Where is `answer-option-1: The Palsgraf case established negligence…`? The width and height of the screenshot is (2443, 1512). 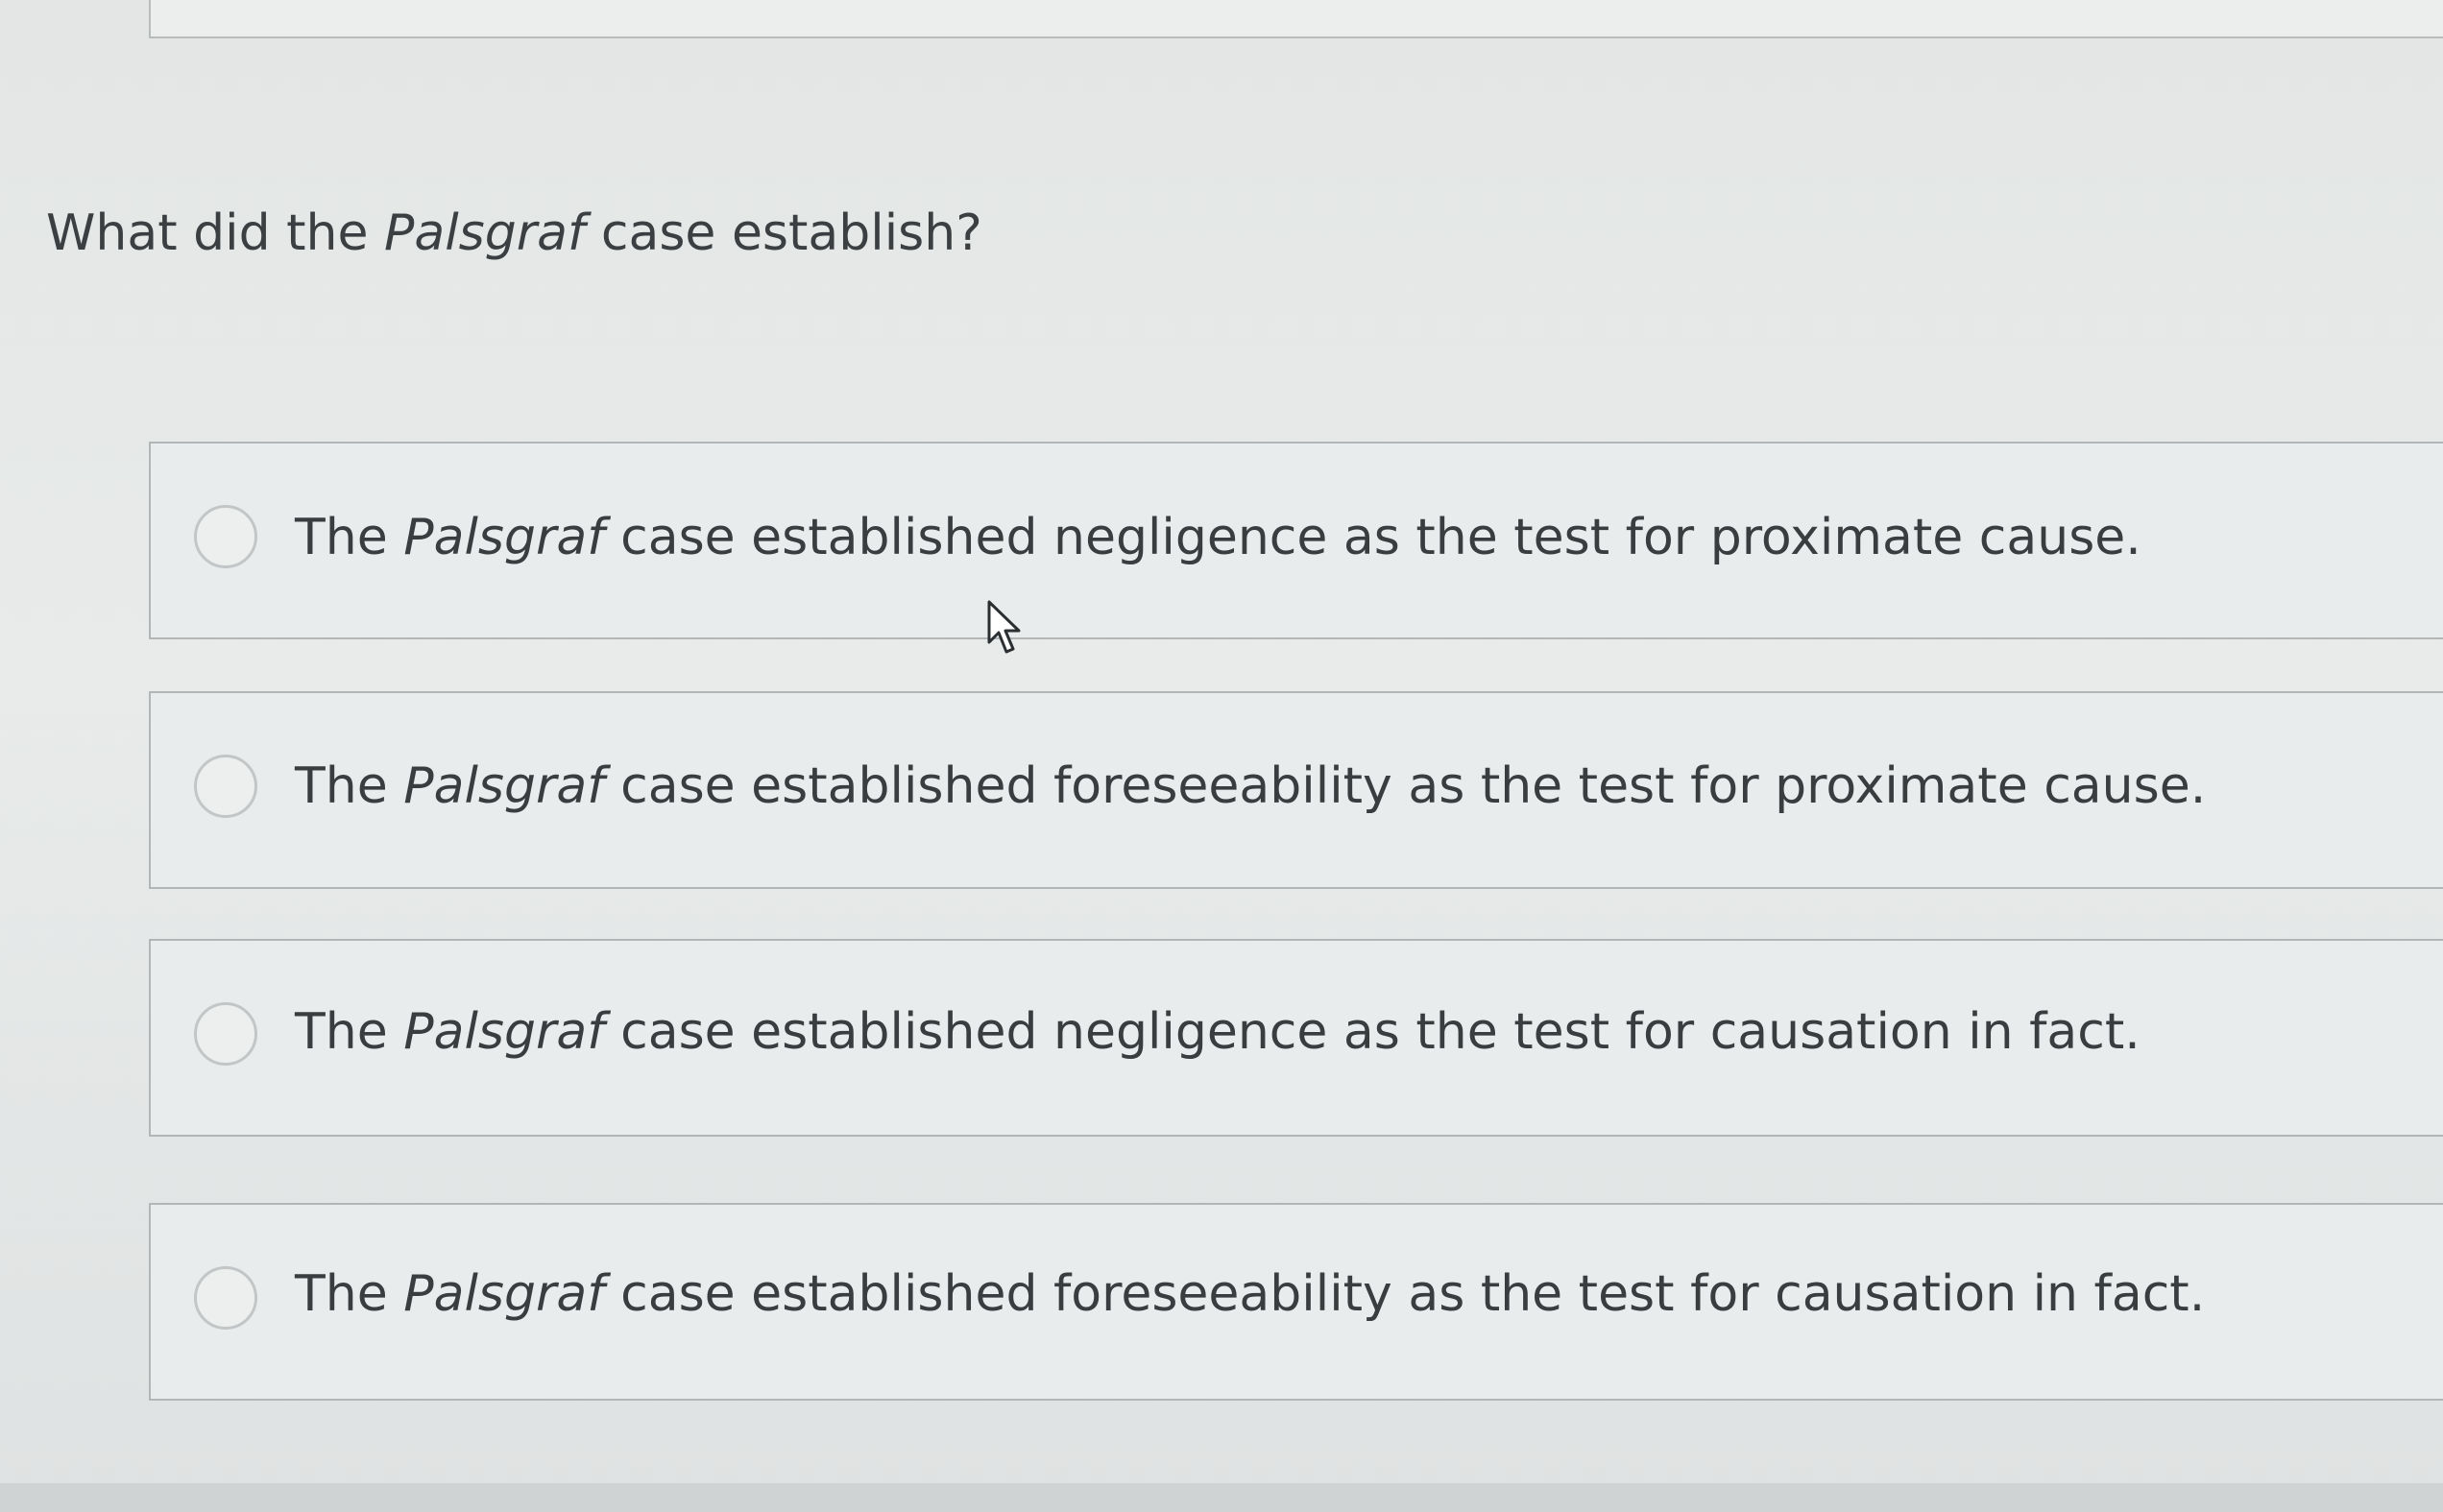
answer-option-1: The Palsgraf case established negligence… is located at coordinates (1296, 540).